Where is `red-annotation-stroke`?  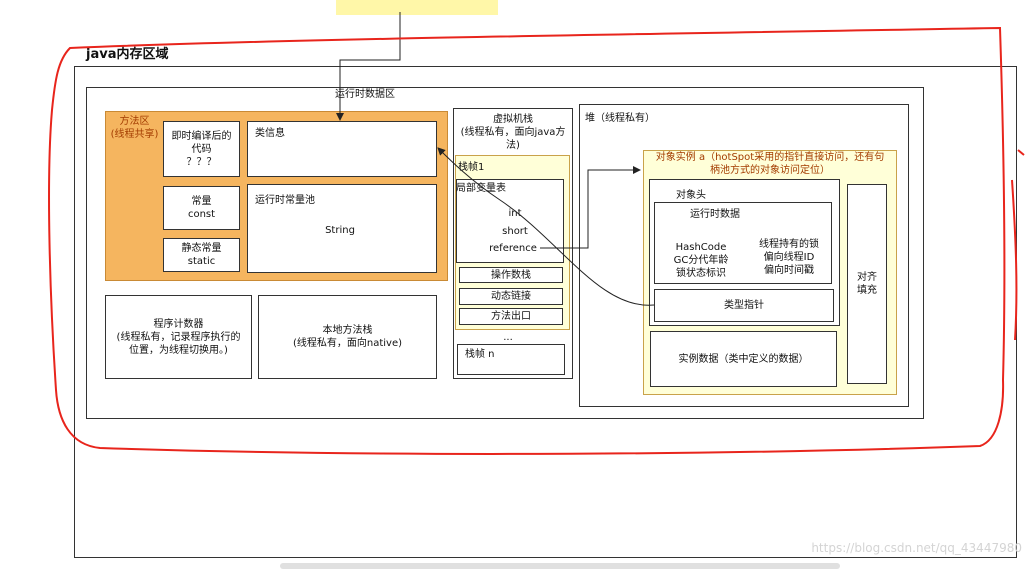 red-annotation-stroke is located at coordinates (1014, 260).